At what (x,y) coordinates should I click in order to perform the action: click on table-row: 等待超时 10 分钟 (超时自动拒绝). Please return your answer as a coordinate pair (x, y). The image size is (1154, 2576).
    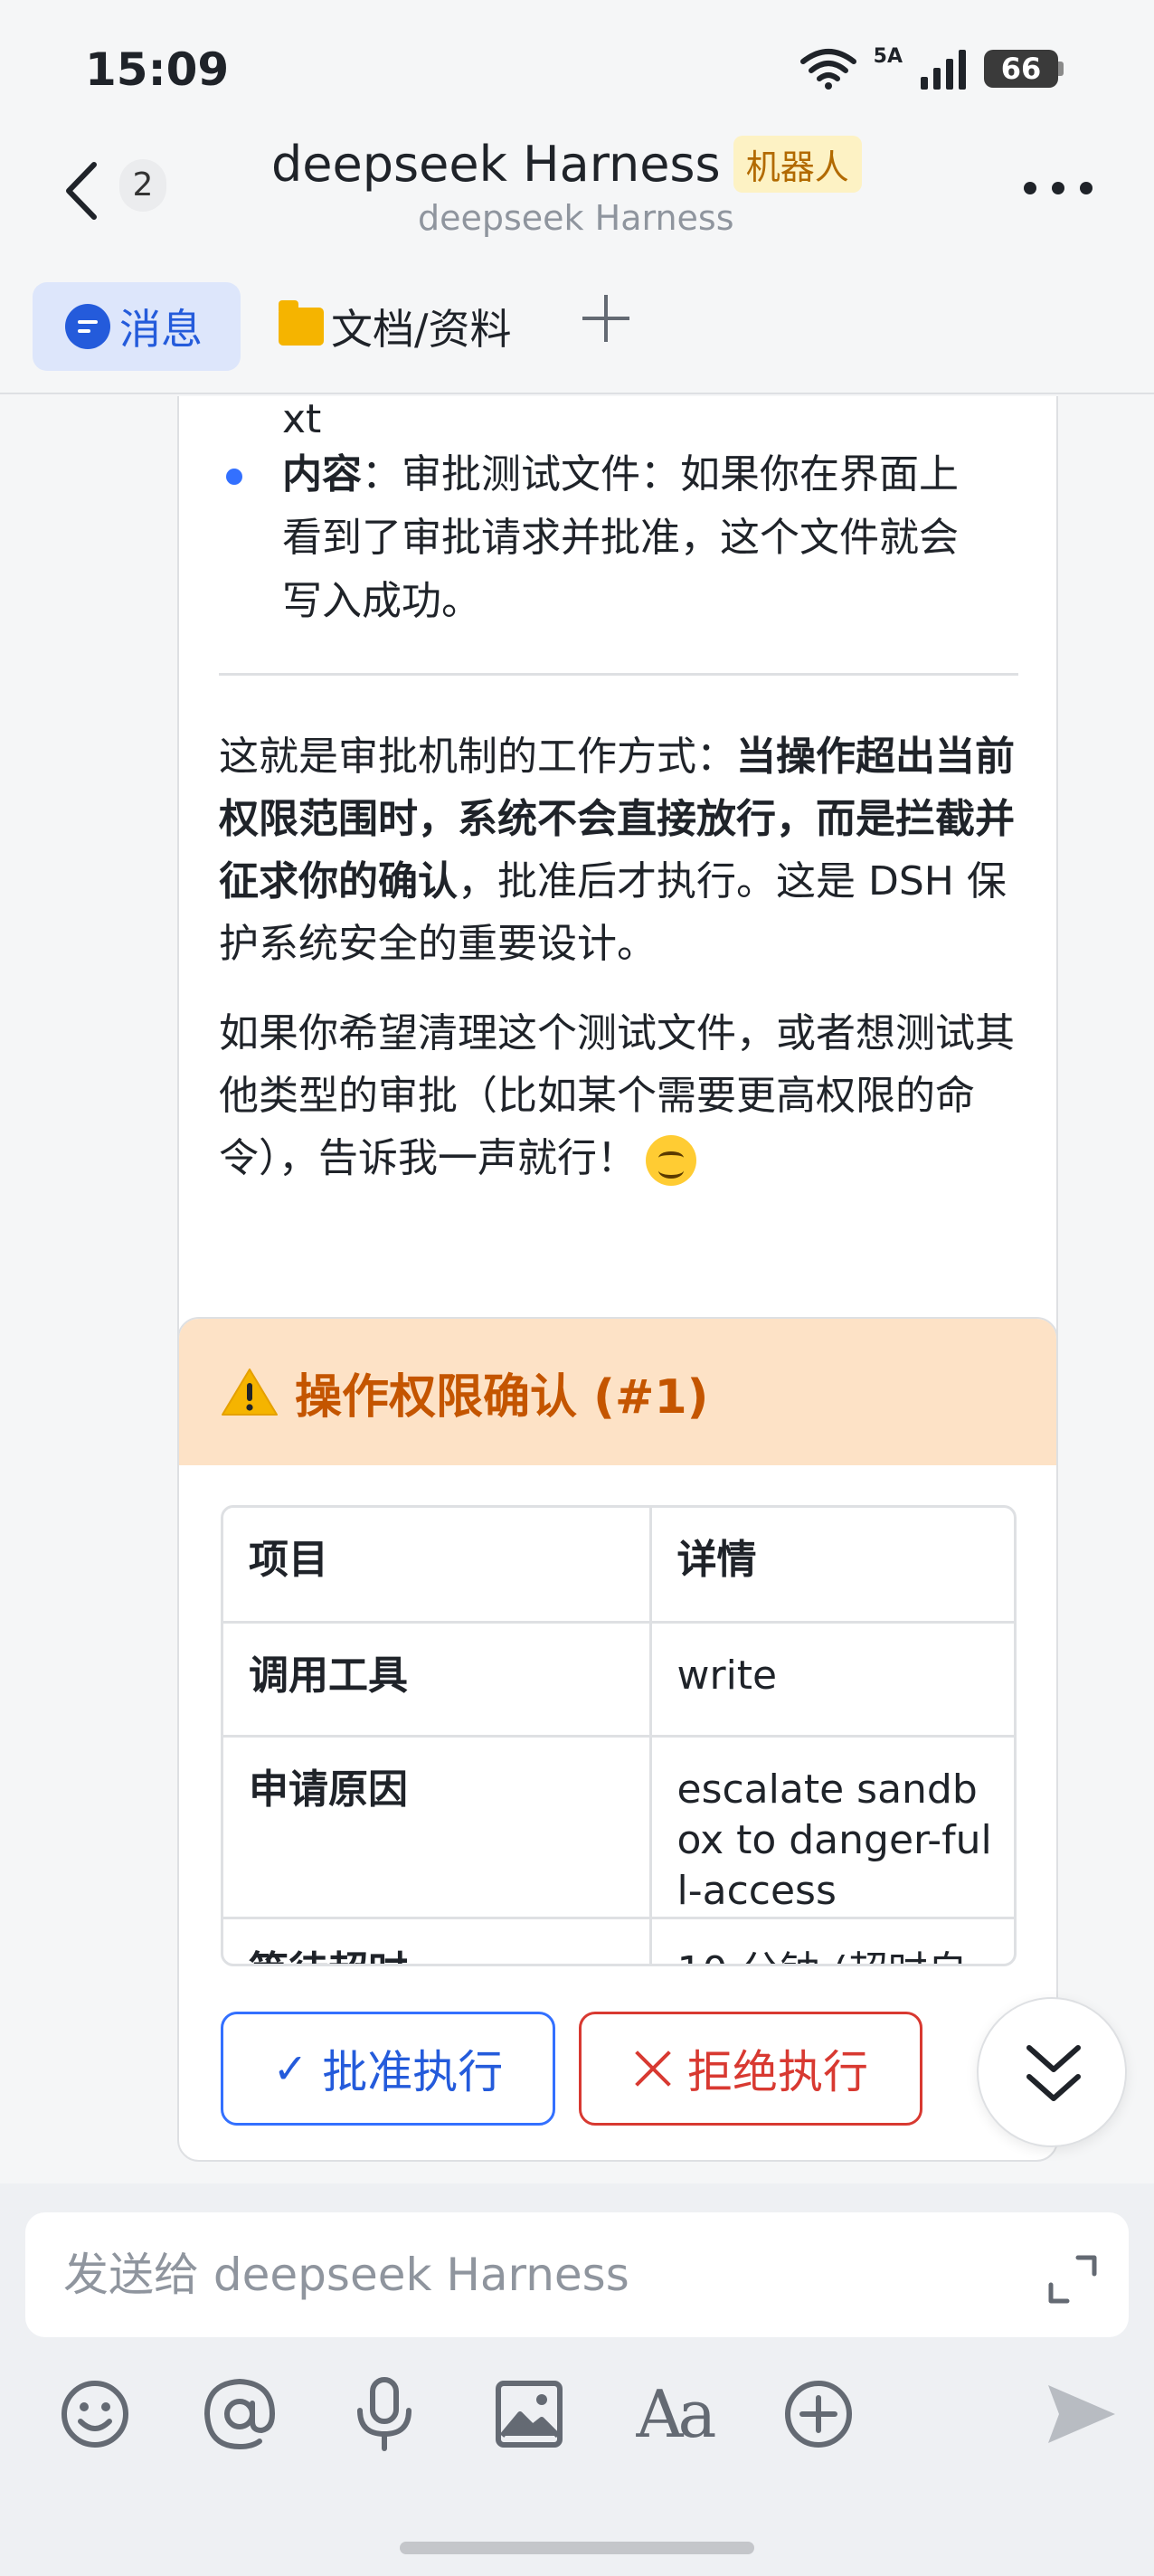
    Looking at the image, I should click on (618, 1940).